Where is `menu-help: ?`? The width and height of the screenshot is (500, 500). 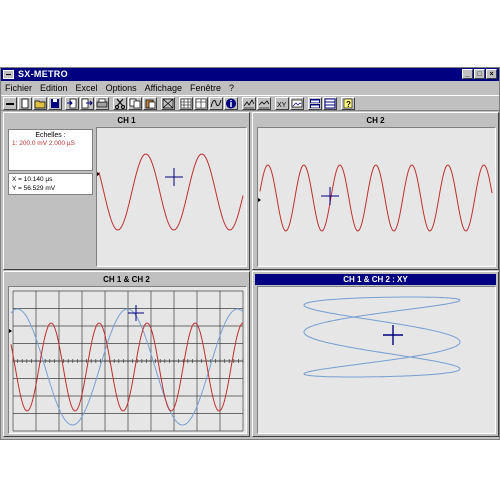 menu-help: ? is located at coordinates (231, 88).